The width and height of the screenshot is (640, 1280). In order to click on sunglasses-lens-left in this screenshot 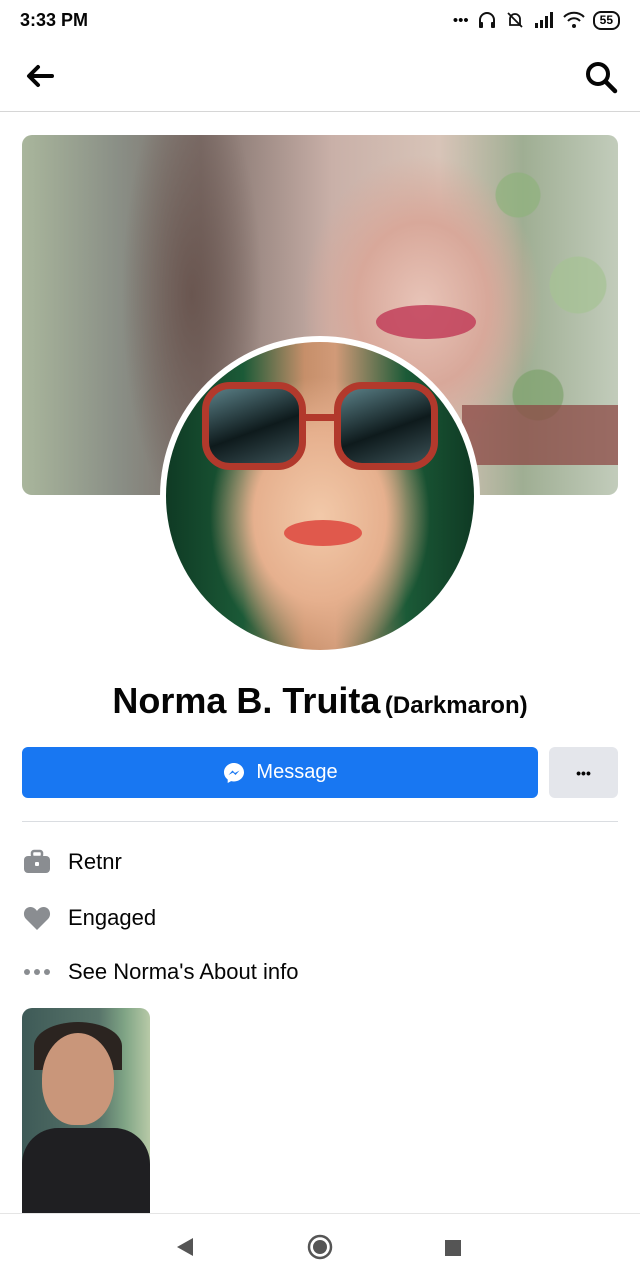, I will do `click(254, 426)`.